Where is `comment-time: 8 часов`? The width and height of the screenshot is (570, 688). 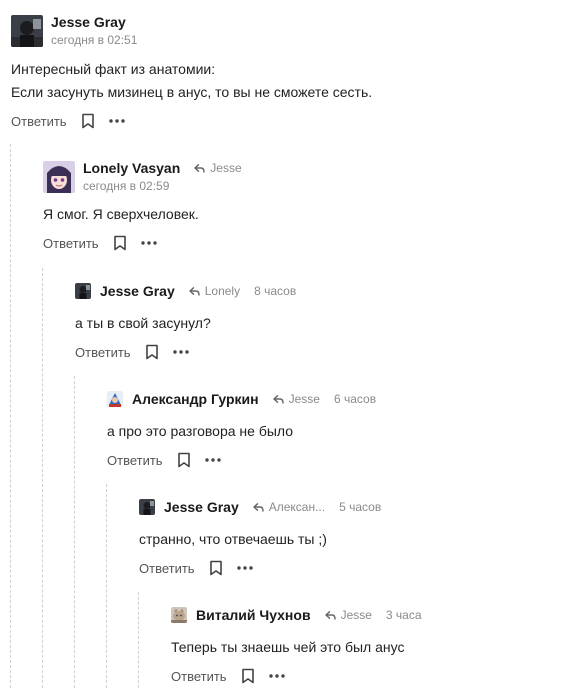
comment-time: 8 часов is located at coordinates (275, 291).